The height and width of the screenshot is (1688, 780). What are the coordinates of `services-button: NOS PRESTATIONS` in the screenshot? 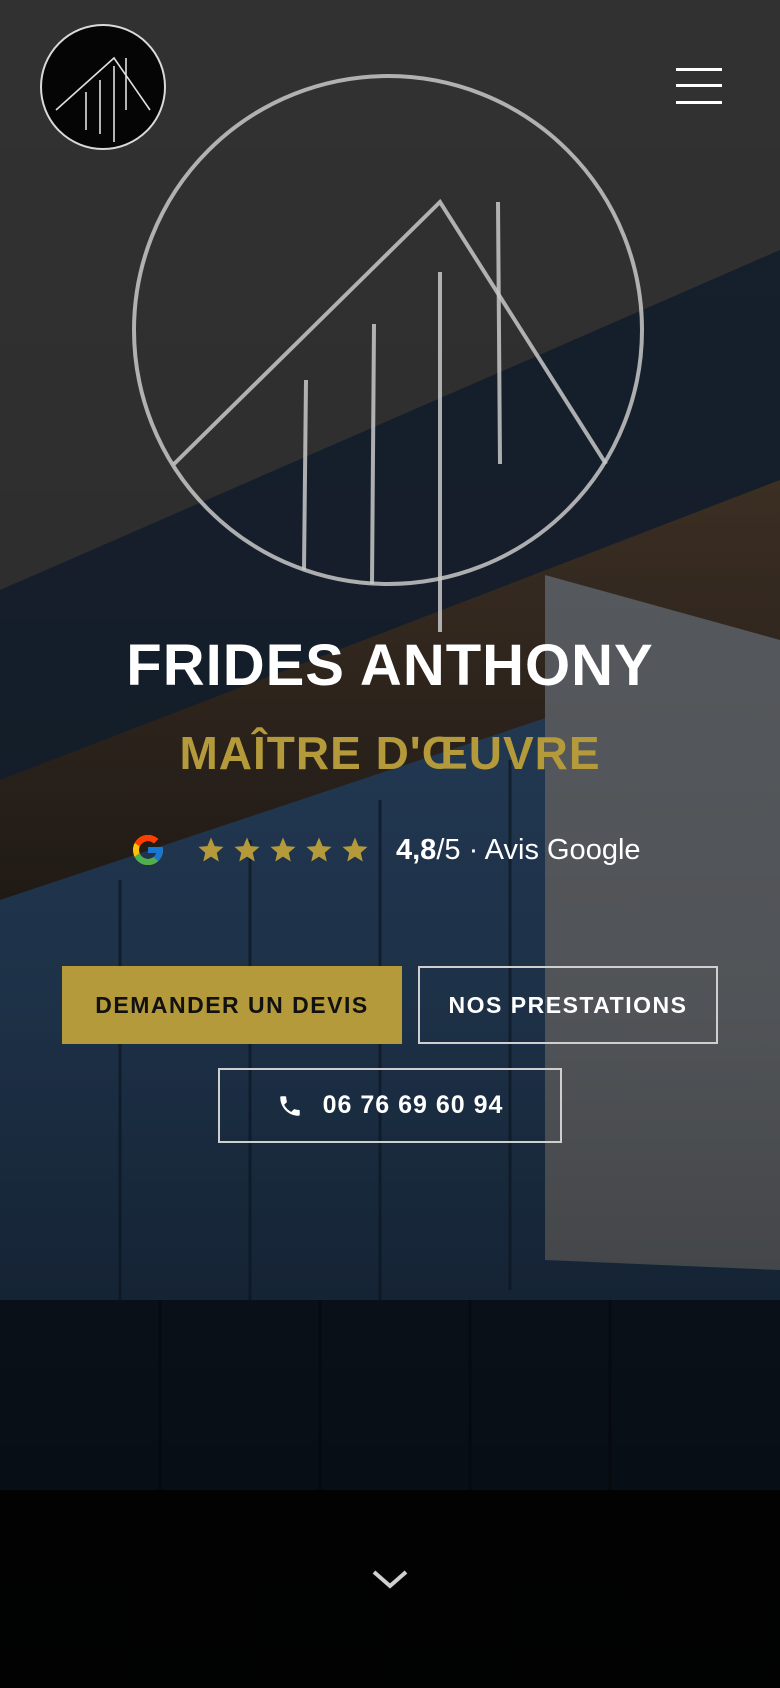 It's located at (568, 1005).